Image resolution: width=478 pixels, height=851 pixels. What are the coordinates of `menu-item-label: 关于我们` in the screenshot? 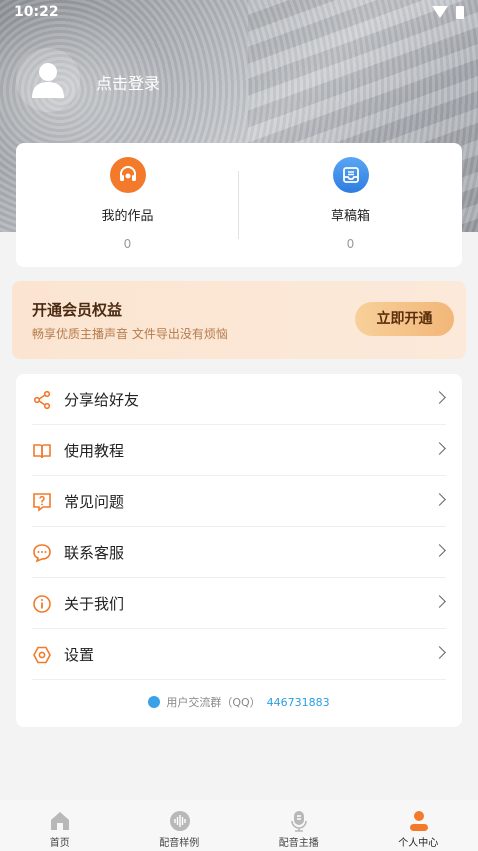 It's located at (94, 604).